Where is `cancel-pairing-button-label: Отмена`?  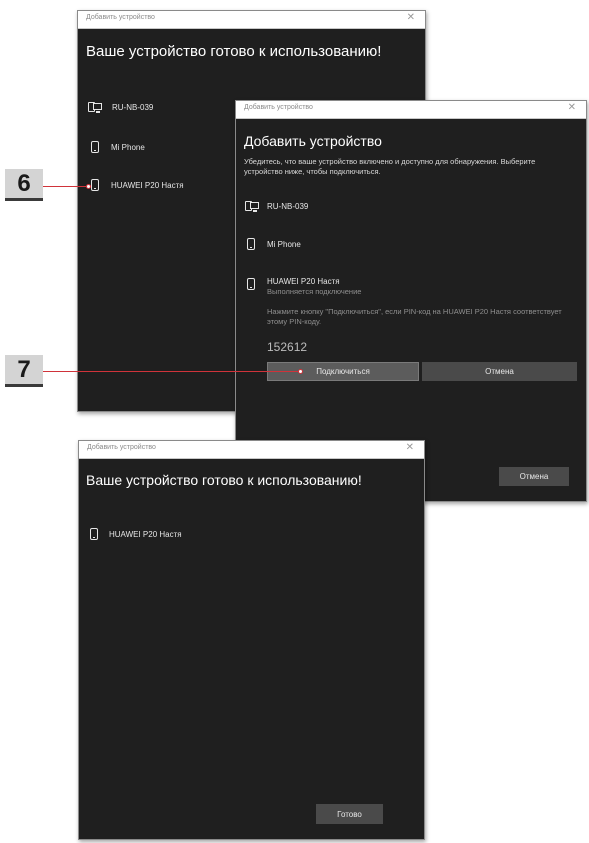 cancel-pairing-button-label: Отмена is located at coordinates (499, 371).